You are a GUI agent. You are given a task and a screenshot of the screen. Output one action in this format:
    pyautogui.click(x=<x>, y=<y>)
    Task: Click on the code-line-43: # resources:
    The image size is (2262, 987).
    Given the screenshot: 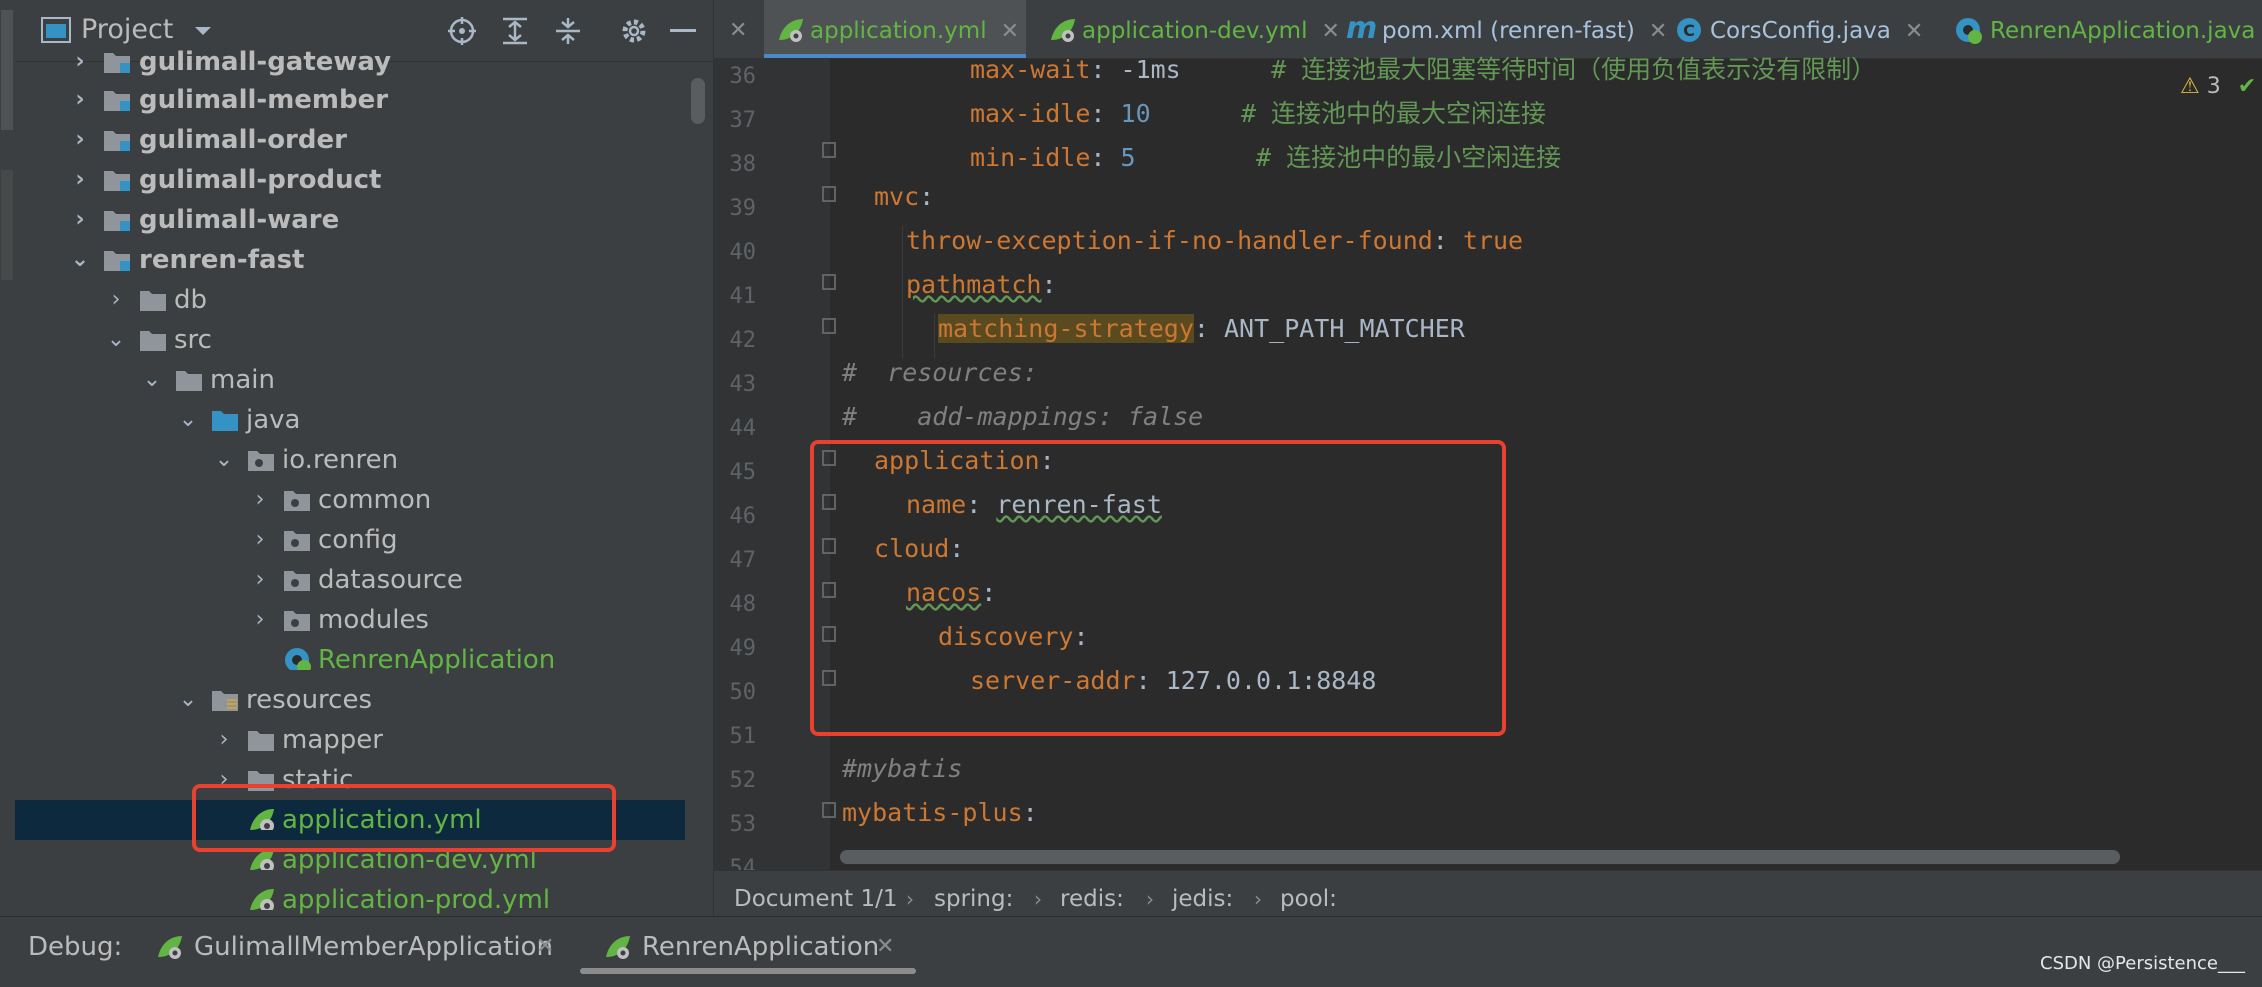 What is the action you would take?
    pyautogui.click(x=940, y=372)
    